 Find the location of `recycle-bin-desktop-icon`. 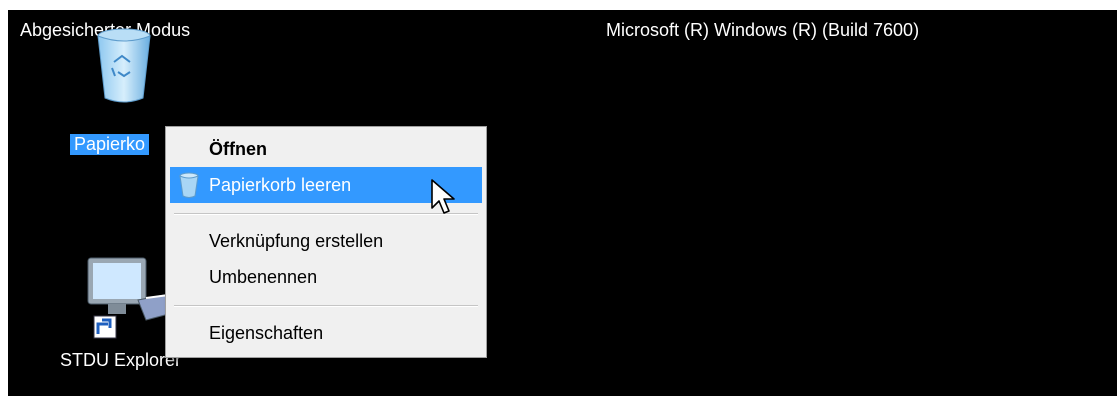

recycle-bin-desktop-icon is located at coordinates (124, 64).